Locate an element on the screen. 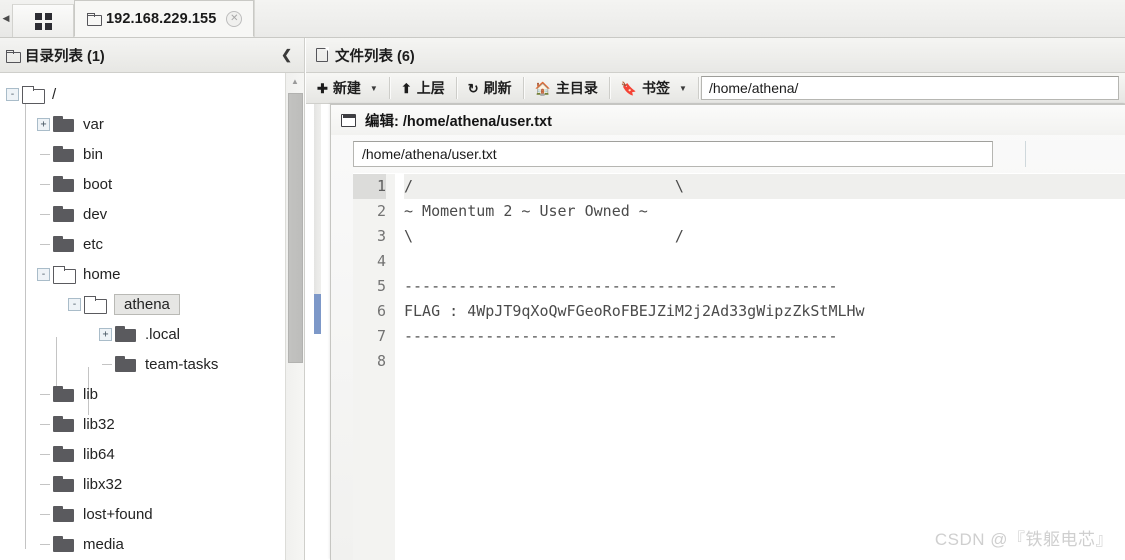 The image size is (1125, 560). grid-view-button is located at coordinates (43, 20).